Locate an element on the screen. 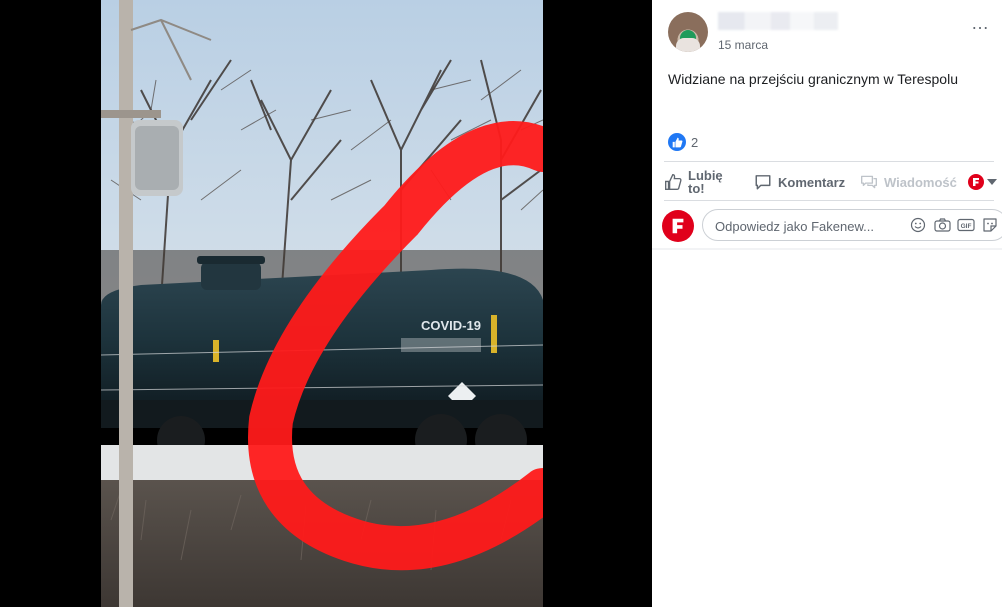 The image size is (1002, 607). sticker-icon is located at coordinates (990, 225).